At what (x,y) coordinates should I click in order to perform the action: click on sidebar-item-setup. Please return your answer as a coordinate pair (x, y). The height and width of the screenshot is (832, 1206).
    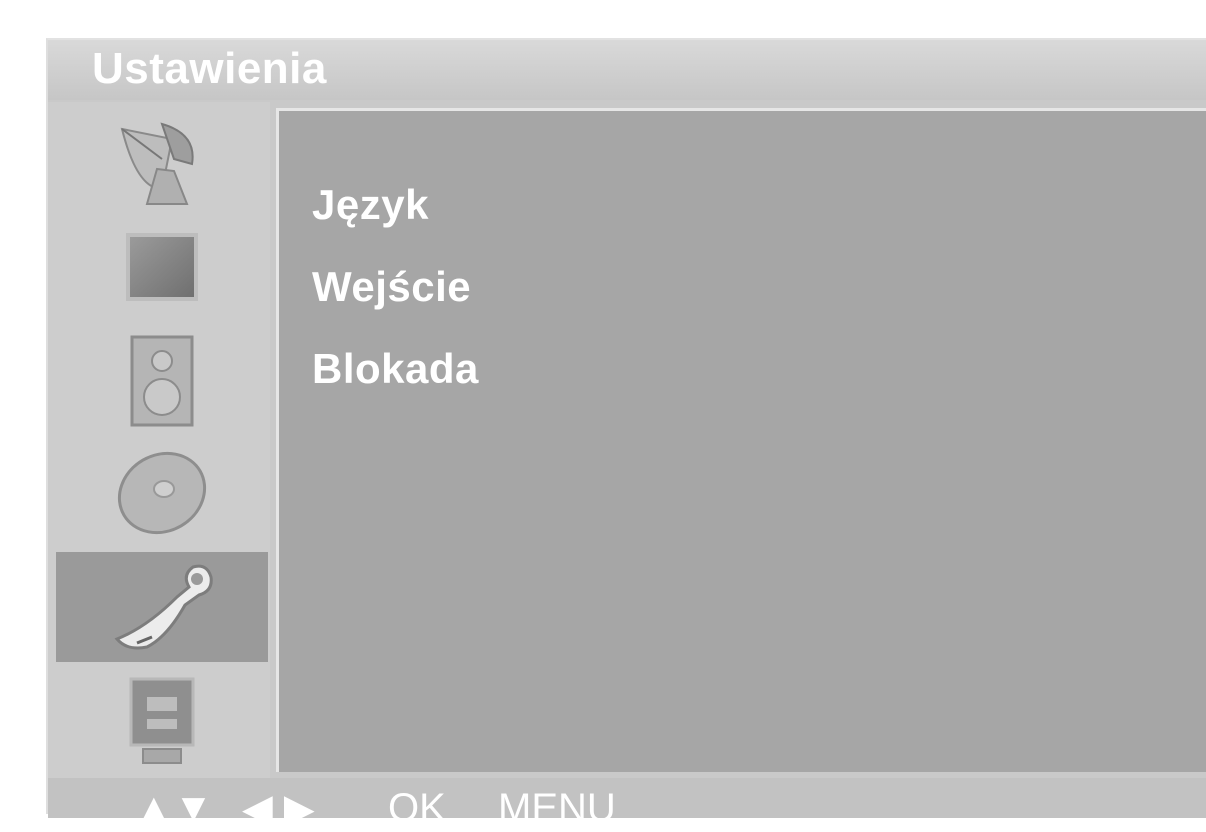
    Looking at the image, I should click on (162, 607).